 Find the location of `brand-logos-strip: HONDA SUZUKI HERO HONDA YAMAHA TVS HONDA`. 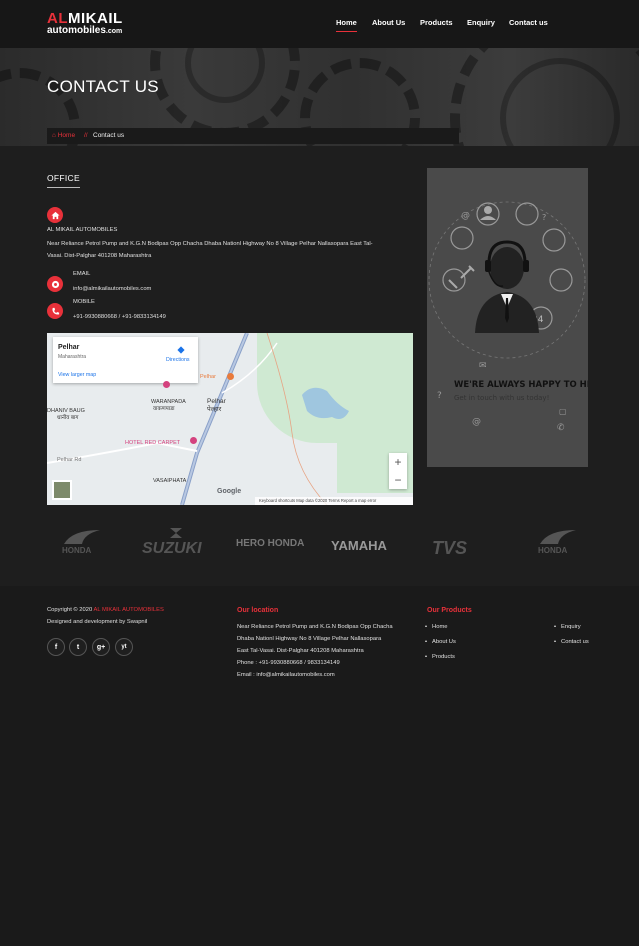

brand-logos-strip: HONDA SUZUKI HERO HONDA YAMAHA TVS HONDA is located at coordinates (319, 545).